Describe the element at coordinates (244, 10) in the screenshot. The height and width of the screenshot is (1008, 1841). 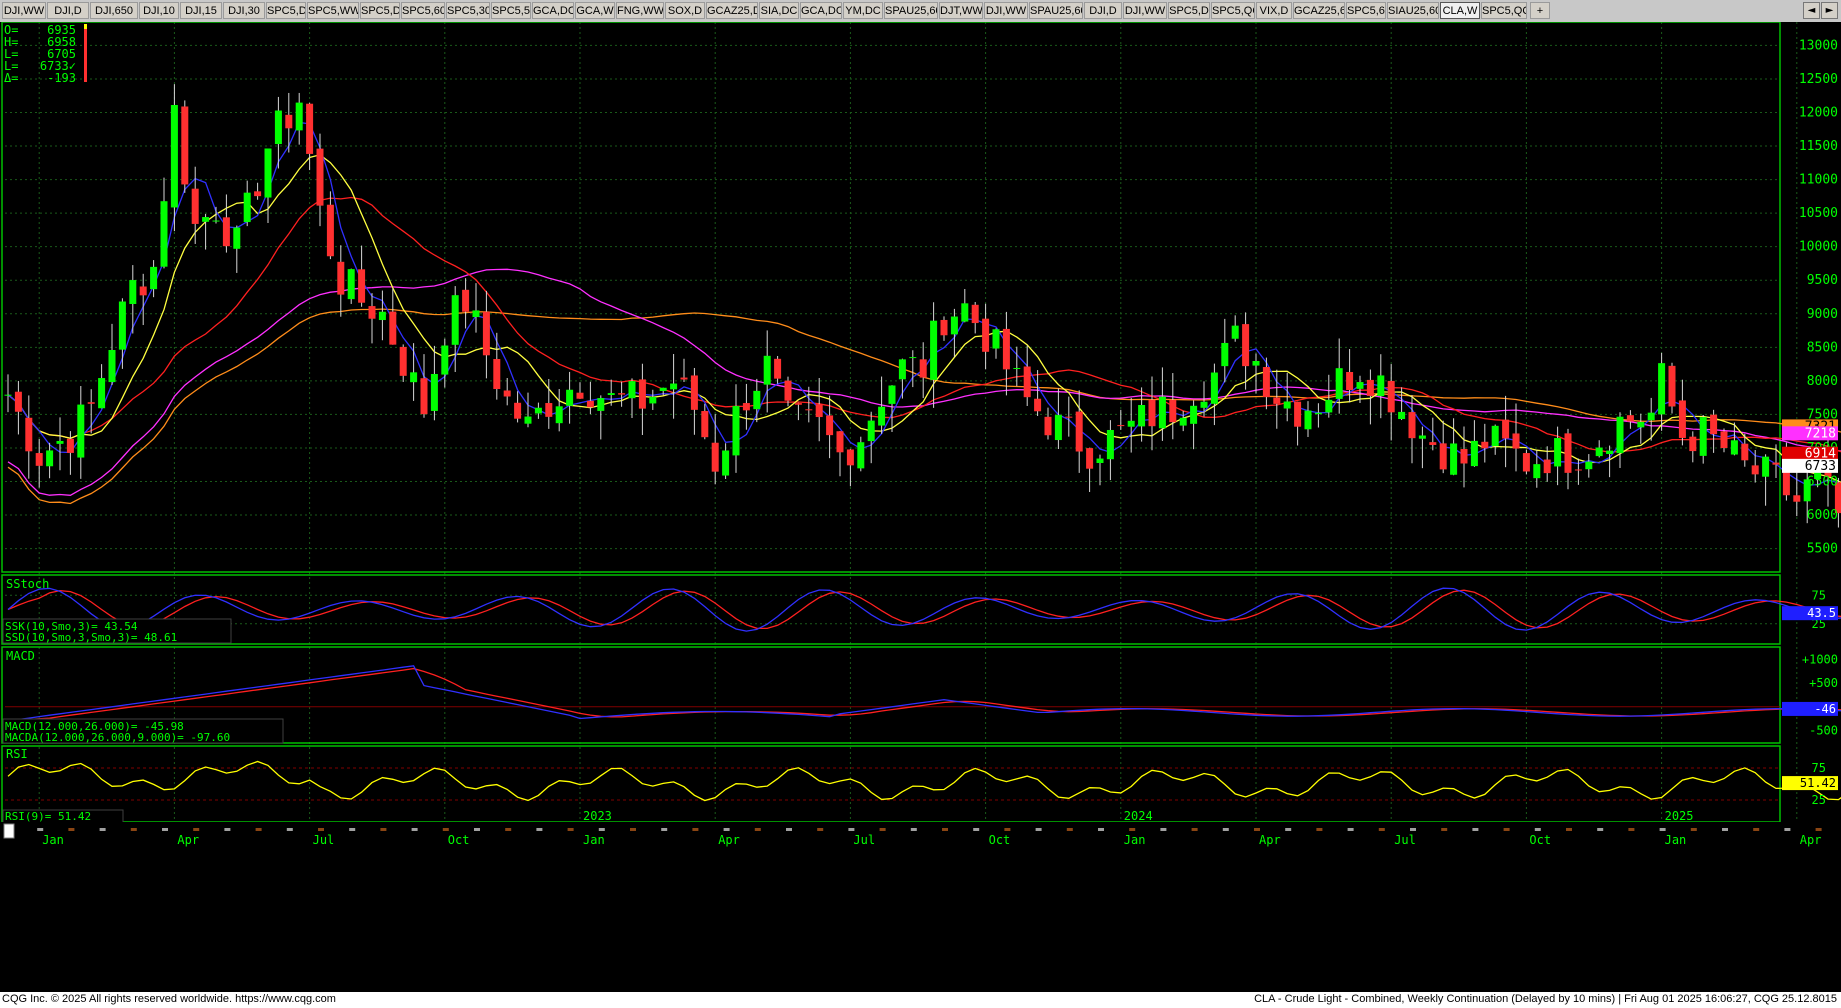
I see `tab-dji-30: DJI,30` at that location.